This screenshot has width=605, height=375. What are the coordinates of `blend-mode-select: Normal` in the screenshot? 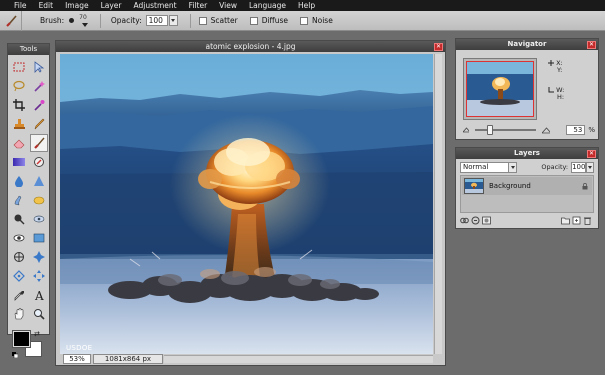 It's located at (489, 167).